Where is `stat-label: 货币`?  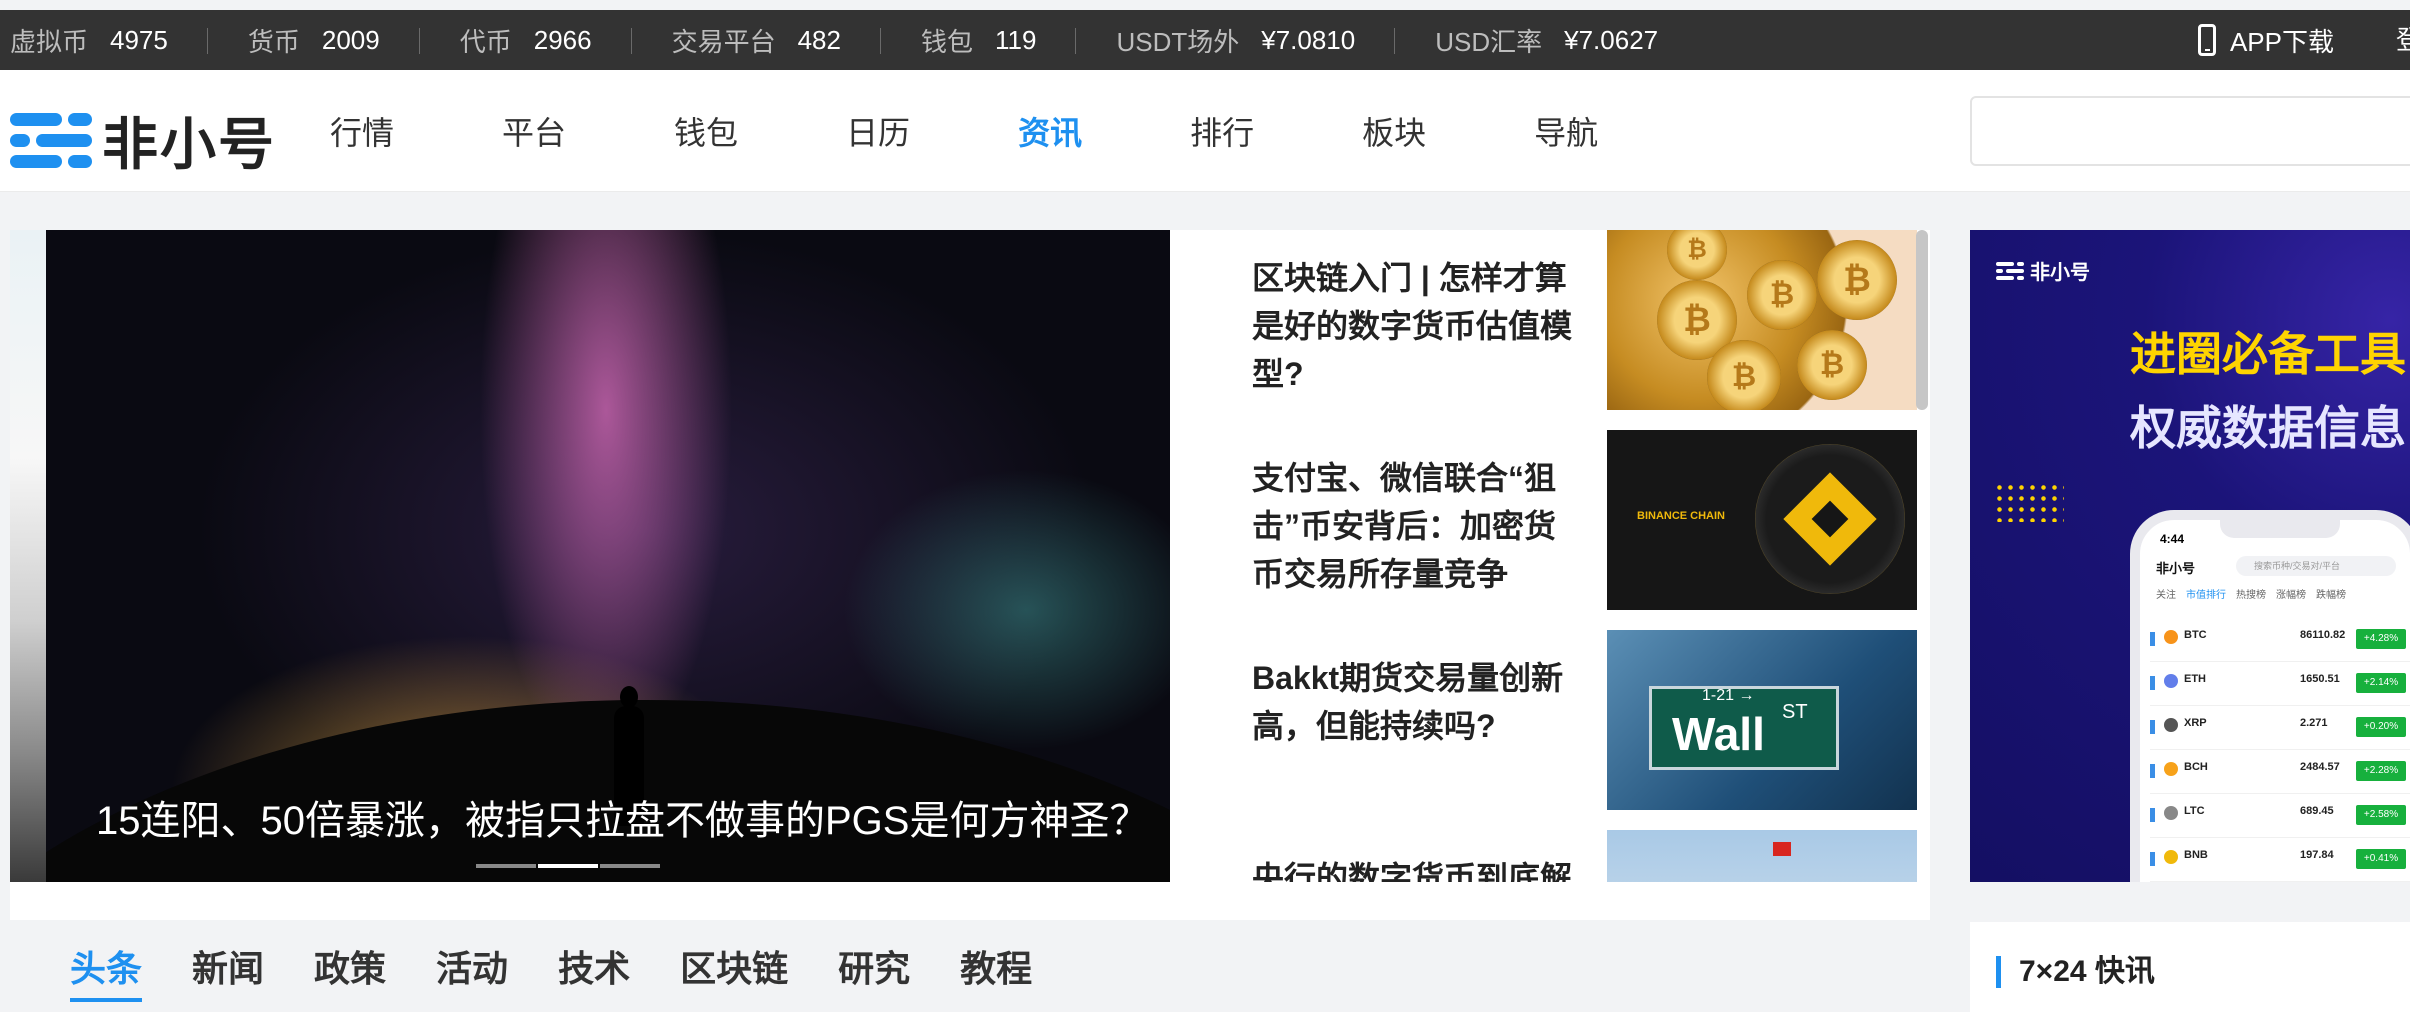
stat-label: 货币 is located at coordinates (273, 41).